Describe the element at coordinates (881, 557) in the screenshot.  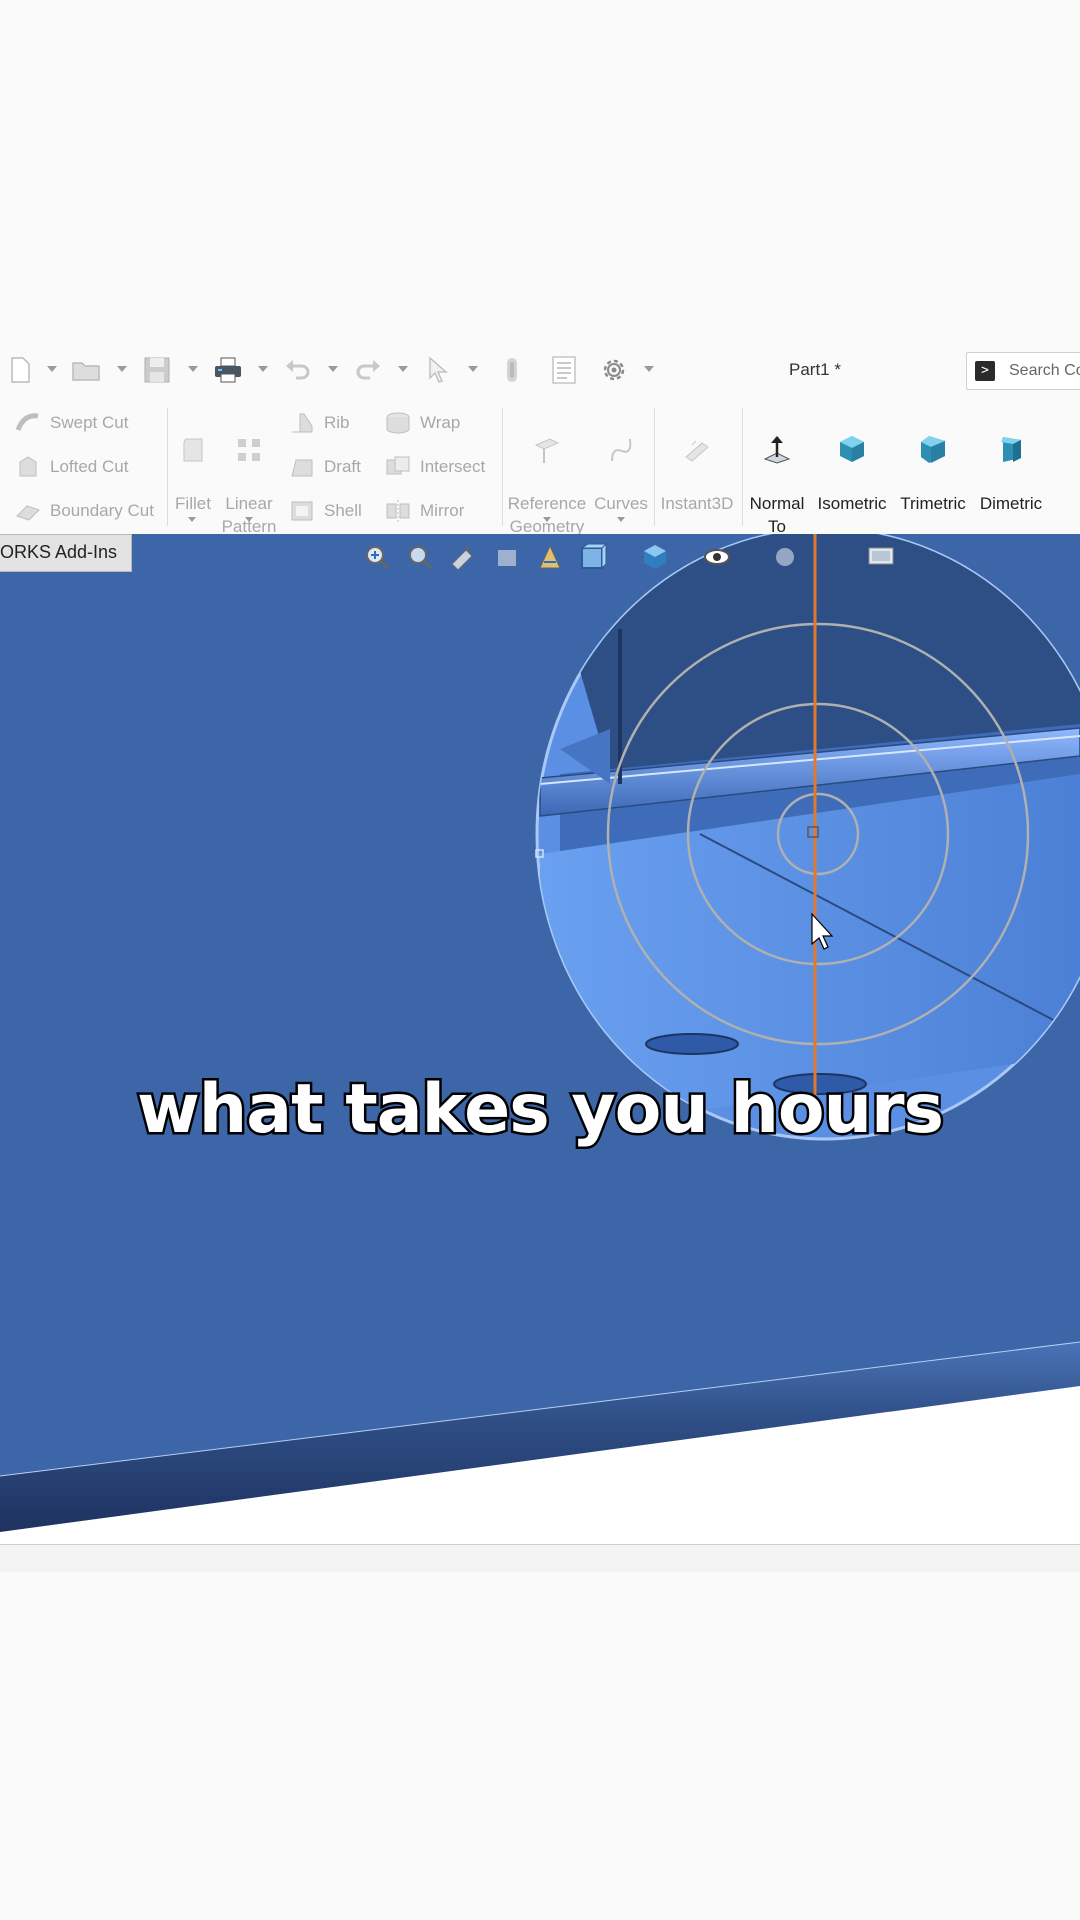
I see `view-settings-icon` at that location.